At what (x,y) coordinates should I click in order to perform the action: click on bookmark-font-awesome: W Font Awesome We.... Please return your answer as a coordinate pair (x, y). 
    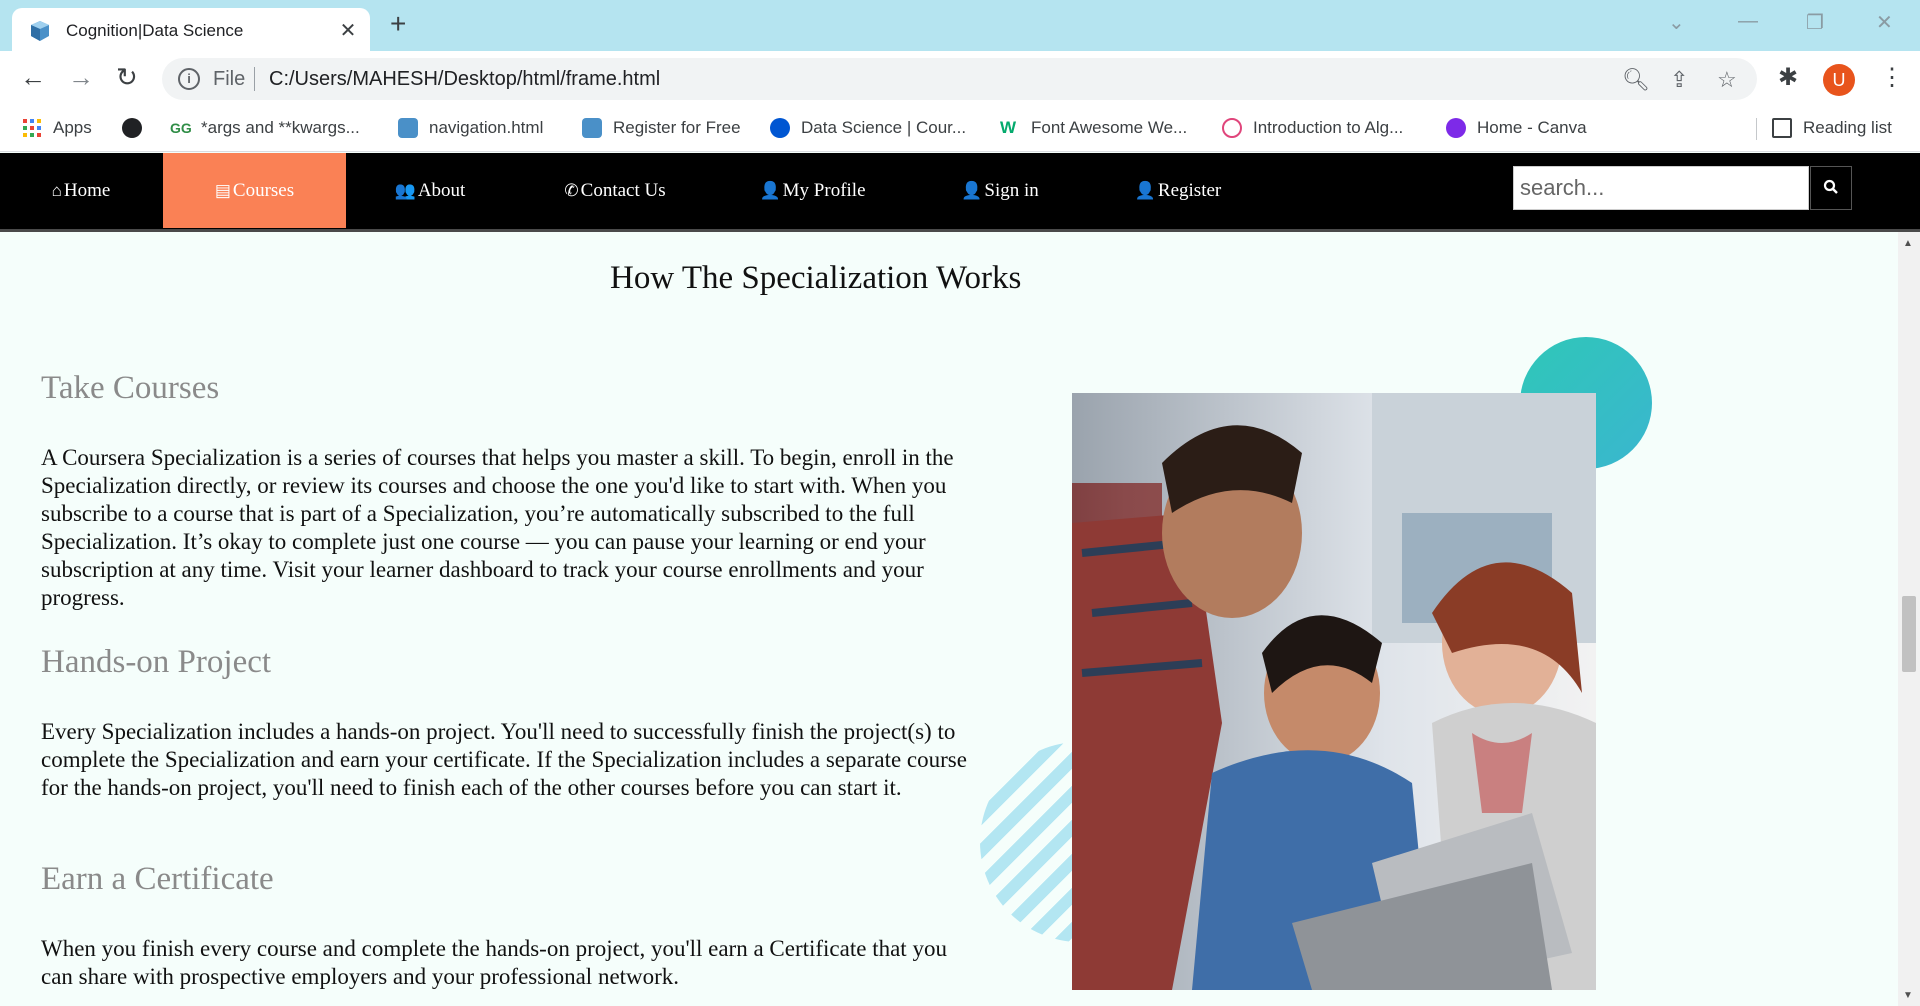
    Looking at the image, I should click on (1093, 128).